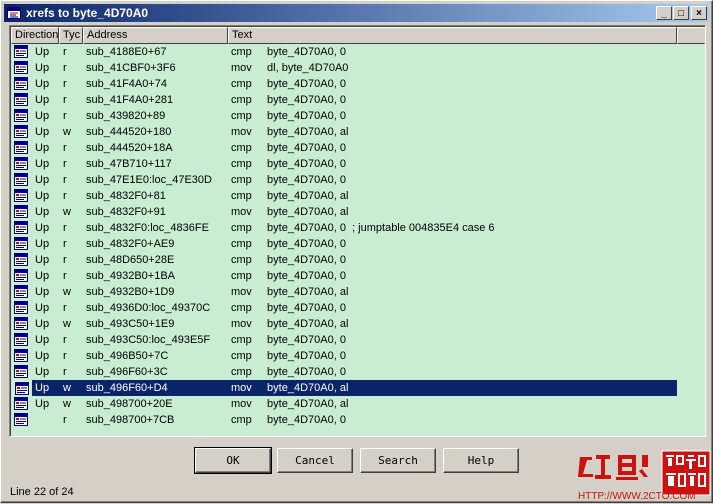  What do you see at coordinates (131, 68) in the screenshot?
I see `address-cell: sub_41CBF0+3F6` at bounding box center [131, 68].